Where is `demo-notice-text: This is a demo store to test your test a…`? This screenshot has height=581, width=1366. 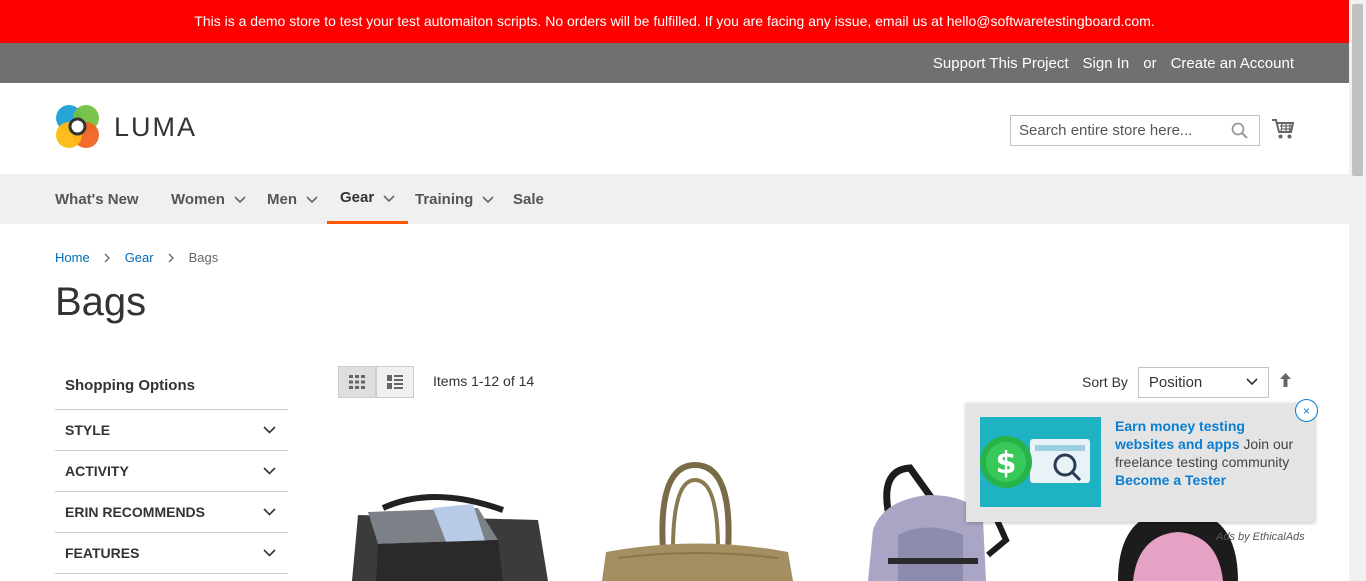 demo-notice-text: This is a demo store to test your test a… is located at coordinates (674, 21).